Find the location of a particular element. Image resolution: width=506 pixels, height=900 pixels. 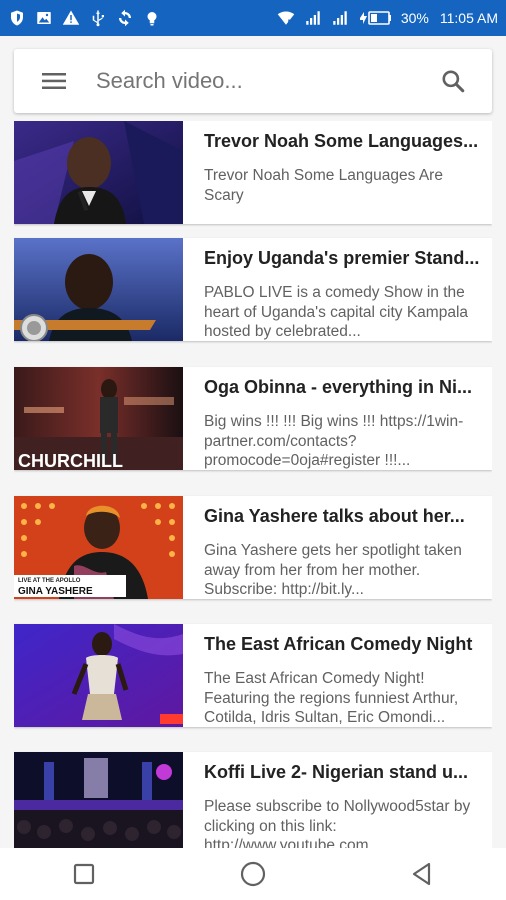

usb-icon is located at coordinates (98, 18).